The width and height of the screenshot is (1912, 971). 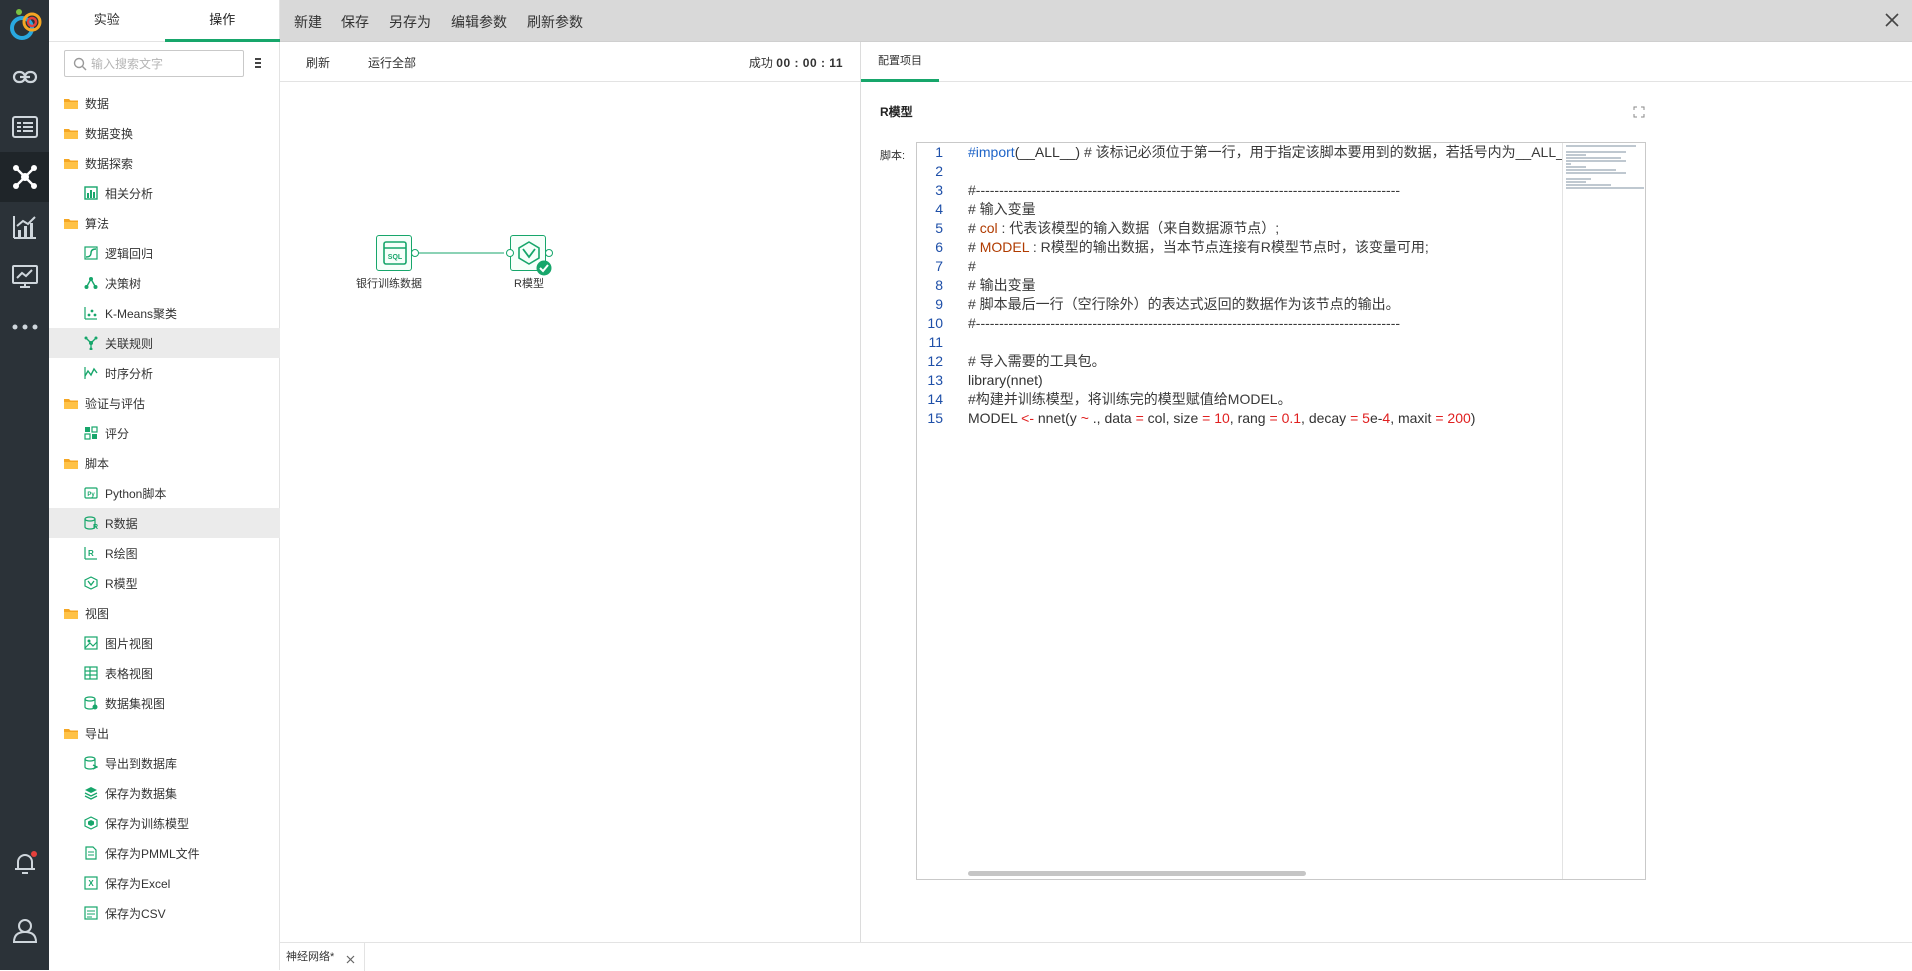 I want to click on line-number: 5, so click(x=939, y=228).